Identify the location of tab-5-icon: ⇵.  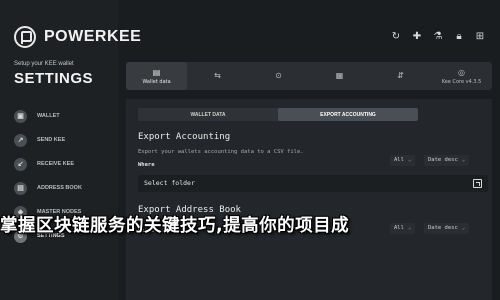
(400, 75).